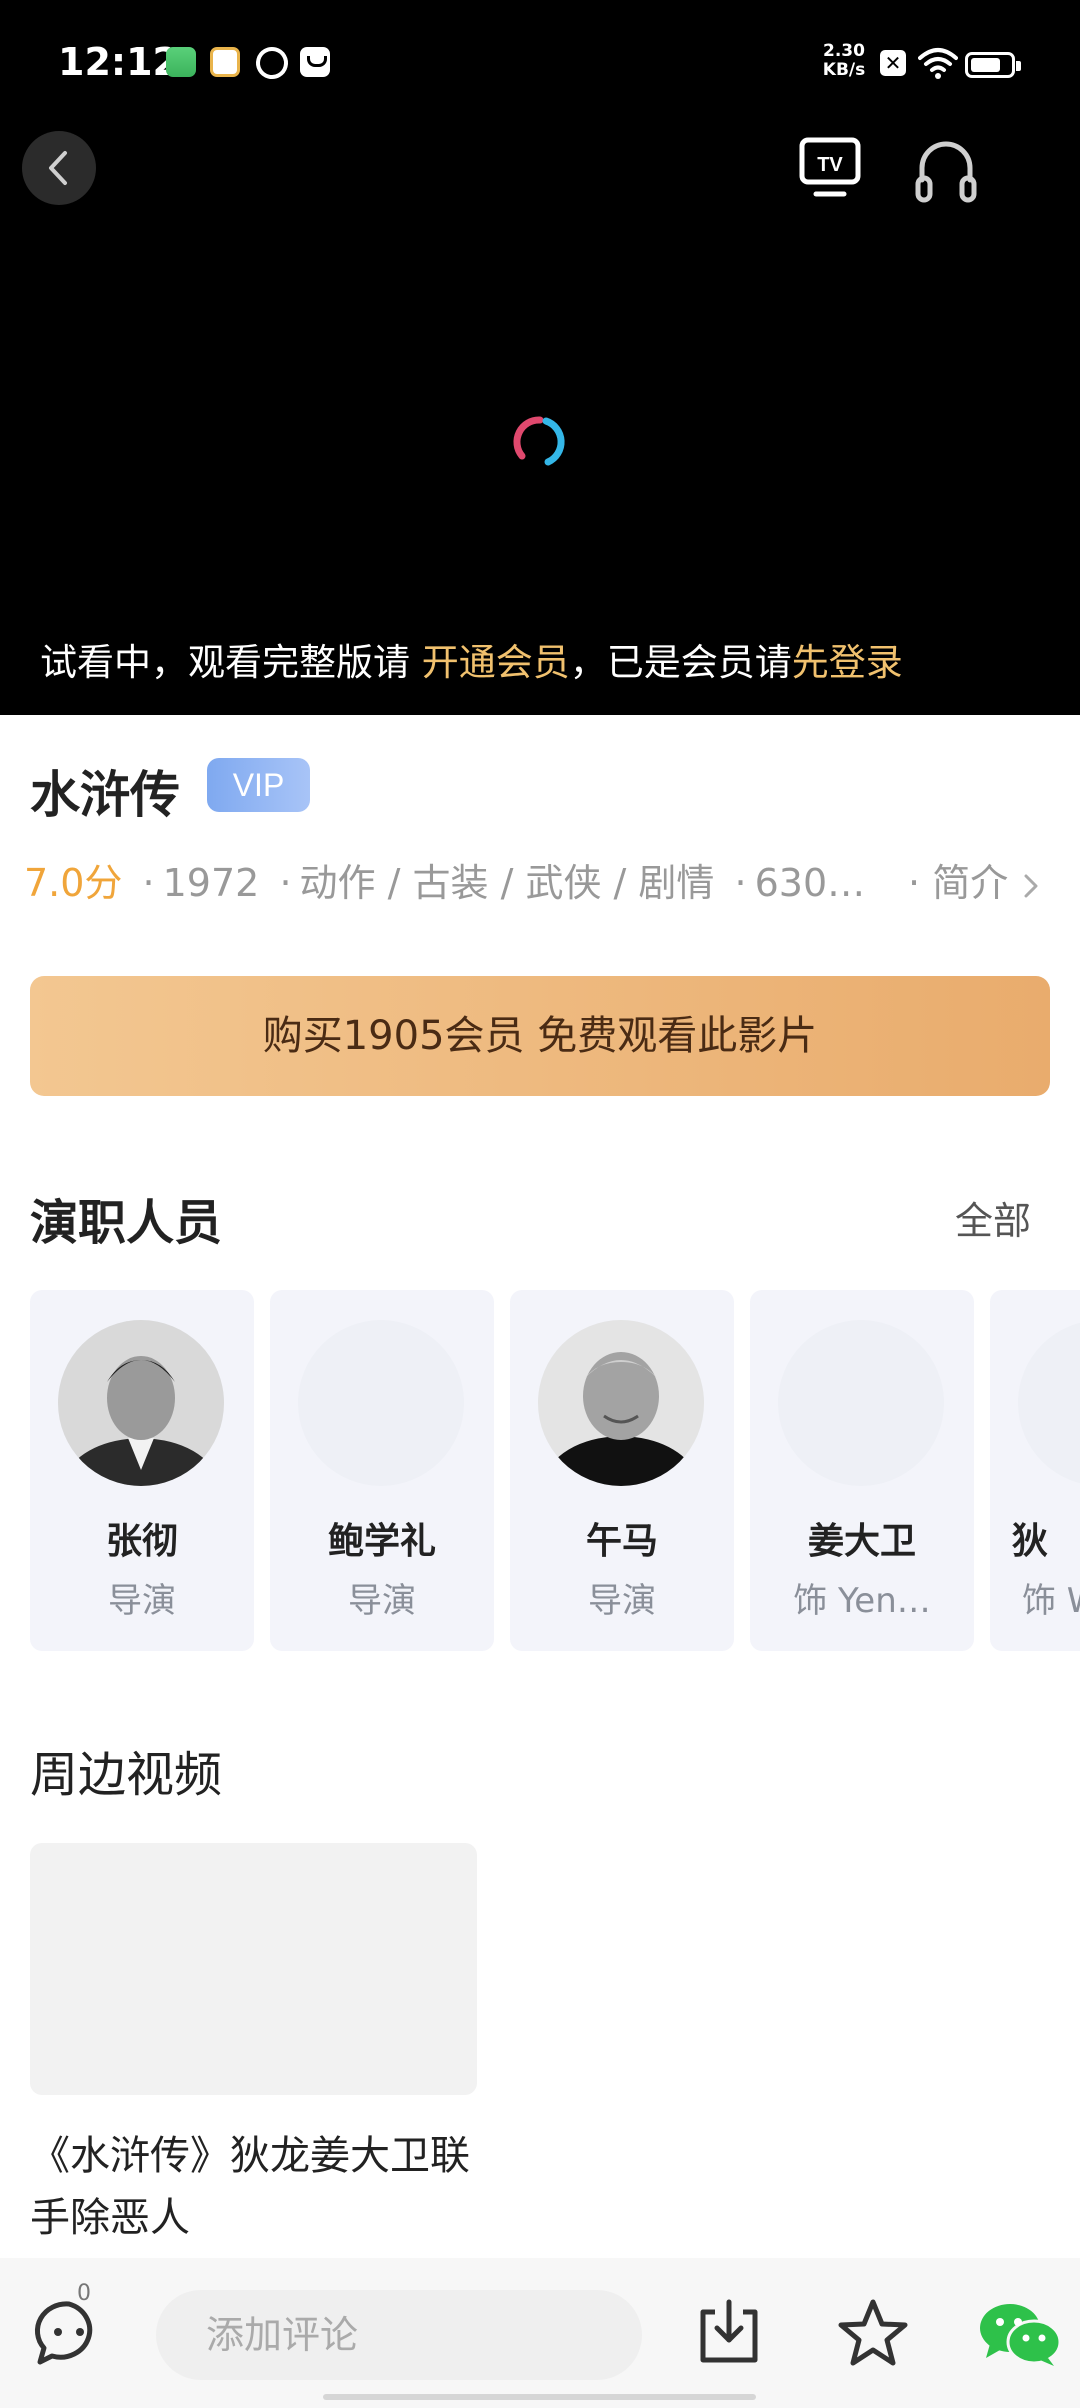  I want to click on video-title: 《水浒传》狄龙姜大卫联手除恶人, so click(260, 2187).